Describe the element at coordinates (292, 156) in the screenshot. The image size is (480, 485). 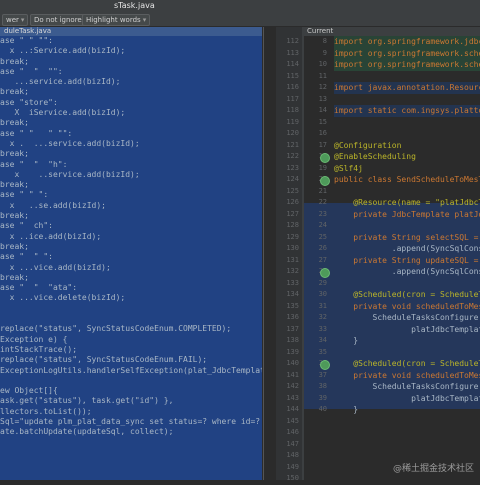
I see `line-number: 122` at that location.